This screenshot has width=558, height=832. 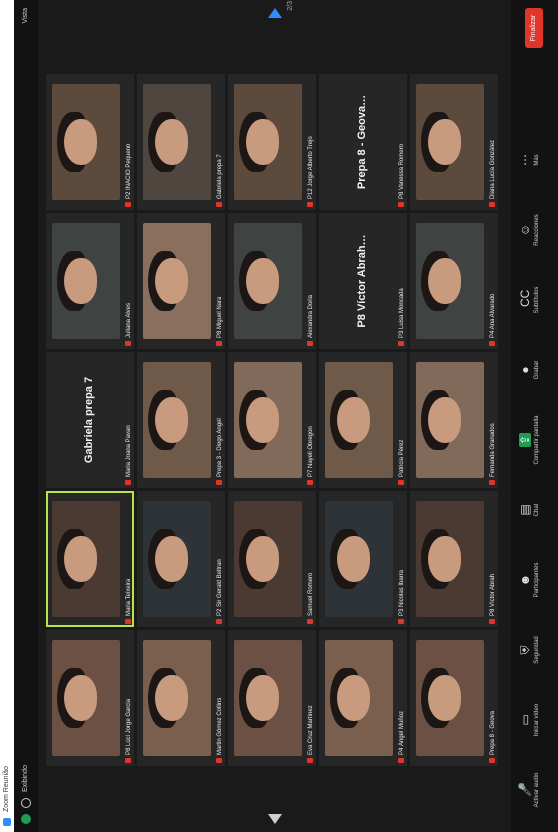 What do you see at coordinates (493, 169) in the screenshot?
I see `participant-name-label: Diana Lucía González` at bounding box center [493, 169].